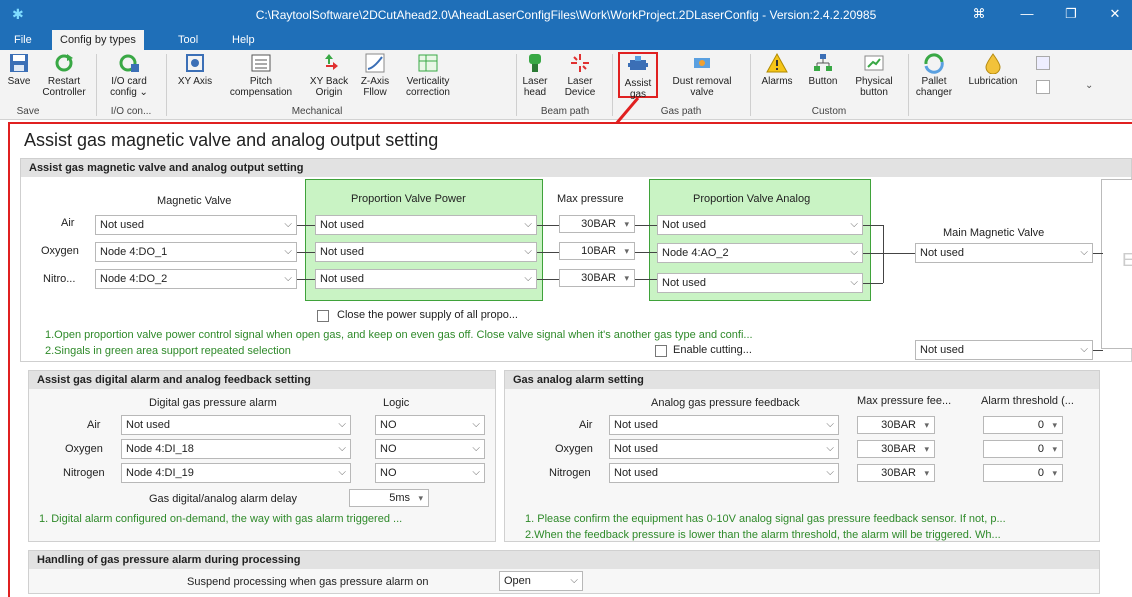 This screenshot has width=1132, height=597. Describe the element at coordinates (323, 316) in the screenshot. I see `close-power-checkbox` at that location.